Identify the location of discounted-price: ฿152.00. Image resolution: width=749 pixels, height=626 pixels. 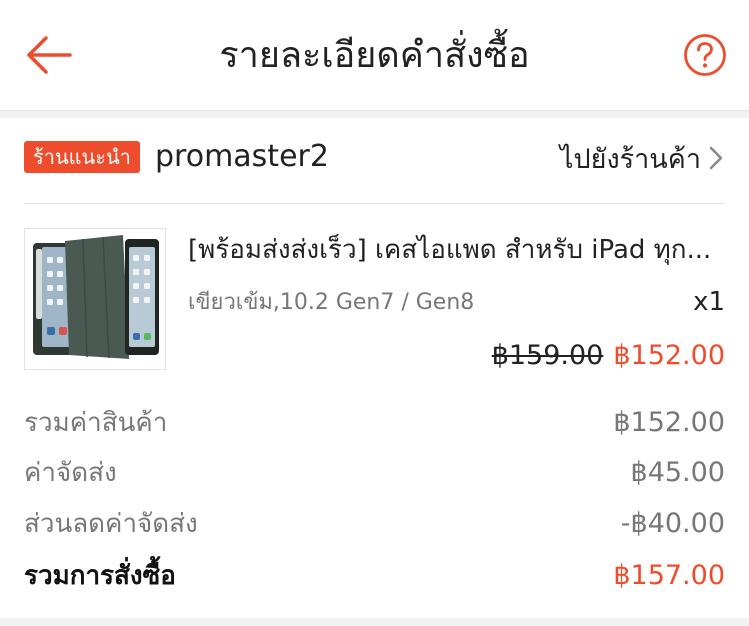
(669, 355).